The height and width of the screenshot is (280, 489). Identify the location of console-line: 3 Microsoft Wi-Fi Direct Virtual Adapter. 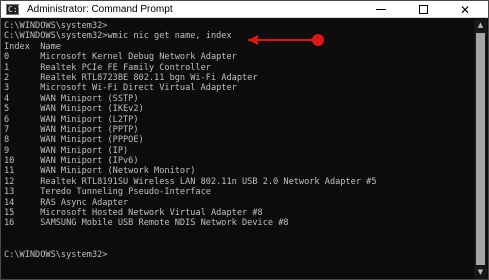
(120, 88).